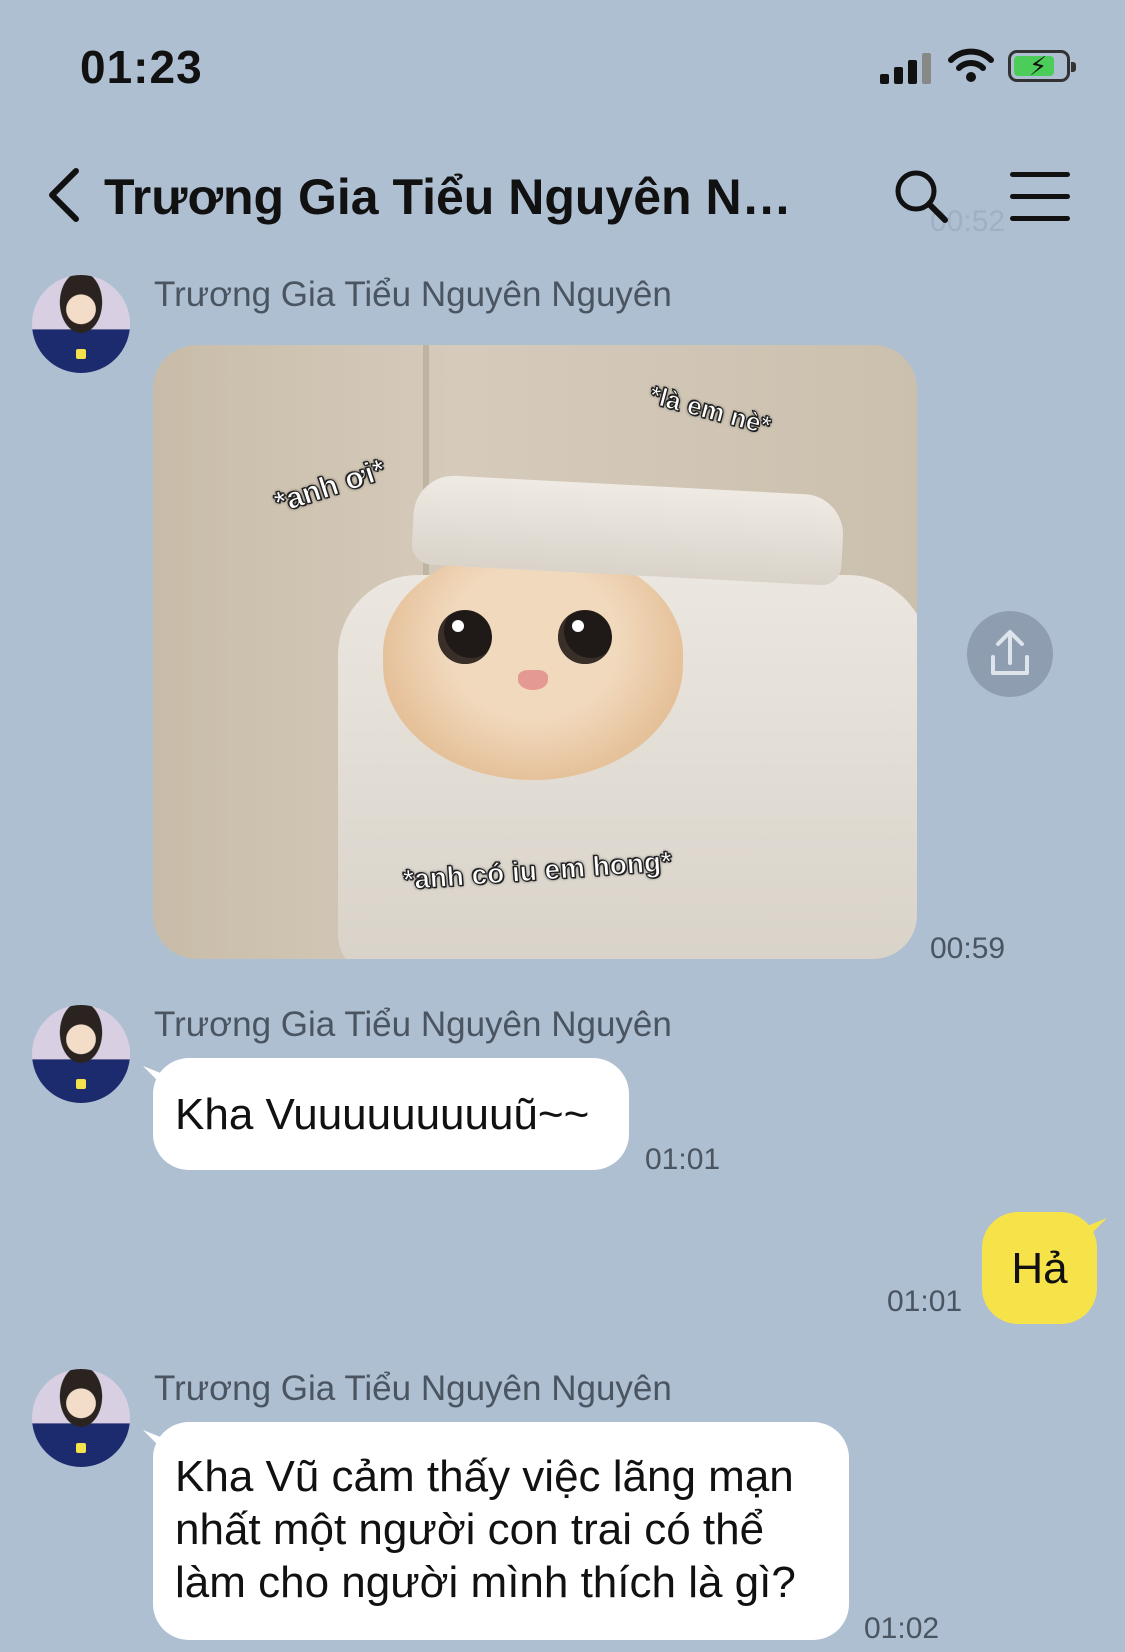 This screenshot has height=1652, width=1125. Describe the element at coordinates (470, 1529) in the screenshot. I see `message-line: nhất một người con trai có thể` at that location.